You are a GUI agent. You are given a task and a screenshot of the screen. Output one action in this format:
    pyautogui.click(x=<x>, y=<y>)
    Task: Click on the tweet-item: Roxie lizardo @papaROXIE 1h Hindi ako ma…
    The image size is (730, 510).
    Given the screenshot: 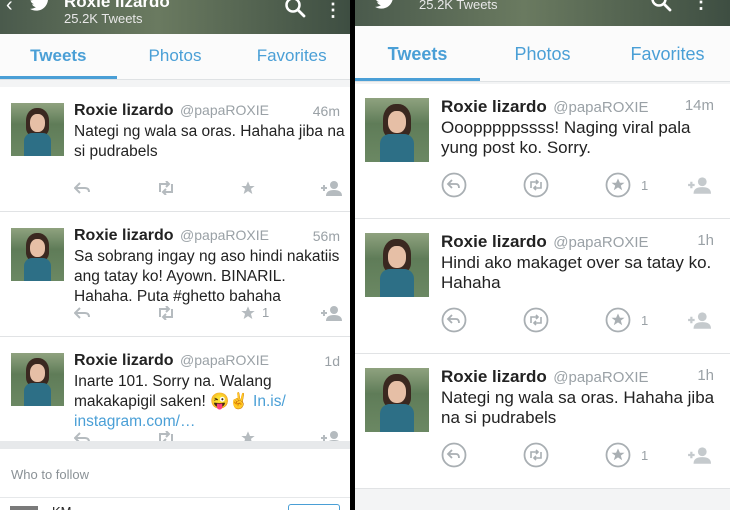 What is the action you would take?
    pyautogui.click(x=542, y=286)
    